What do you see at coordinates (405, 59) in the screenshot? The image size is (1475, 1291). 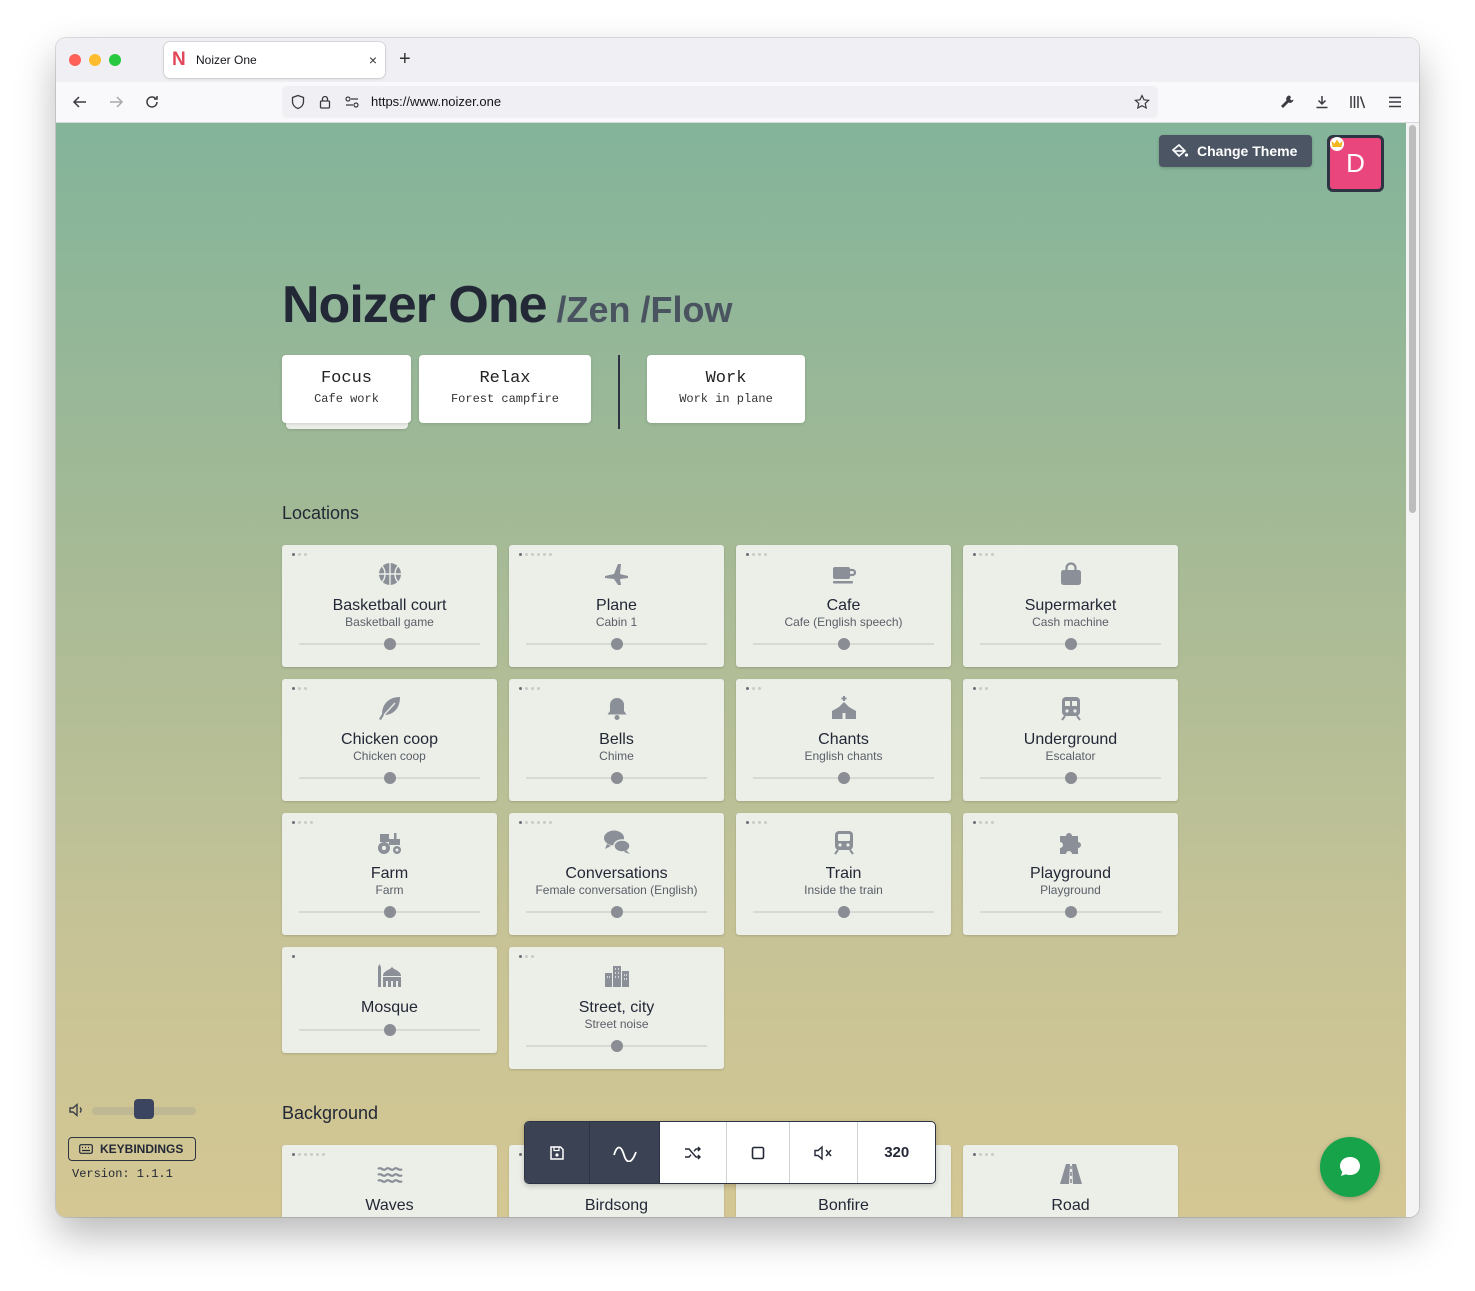 I see `new-tab-button: +` at bounding box center [405, 59].